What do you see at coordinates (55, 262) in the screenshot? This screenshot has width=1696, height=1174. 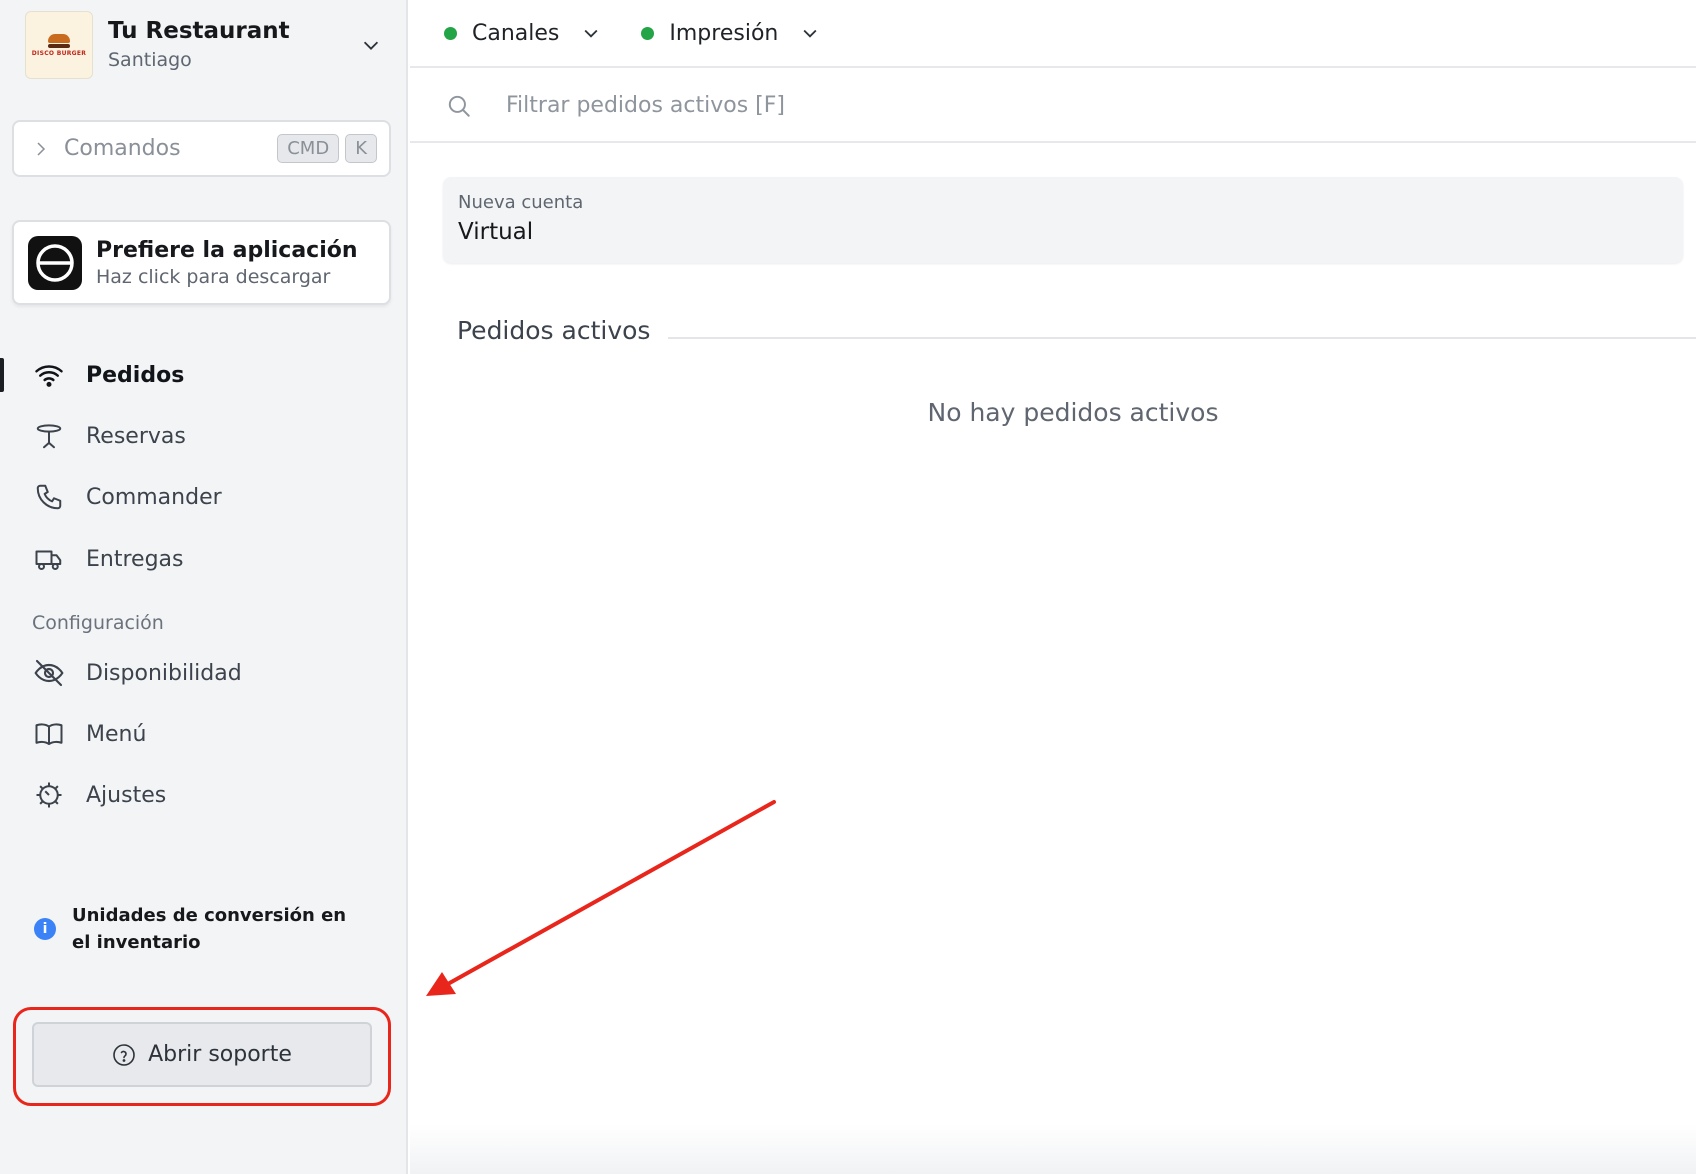 I see `app-logo-icon` at bounding box center [55, 262].